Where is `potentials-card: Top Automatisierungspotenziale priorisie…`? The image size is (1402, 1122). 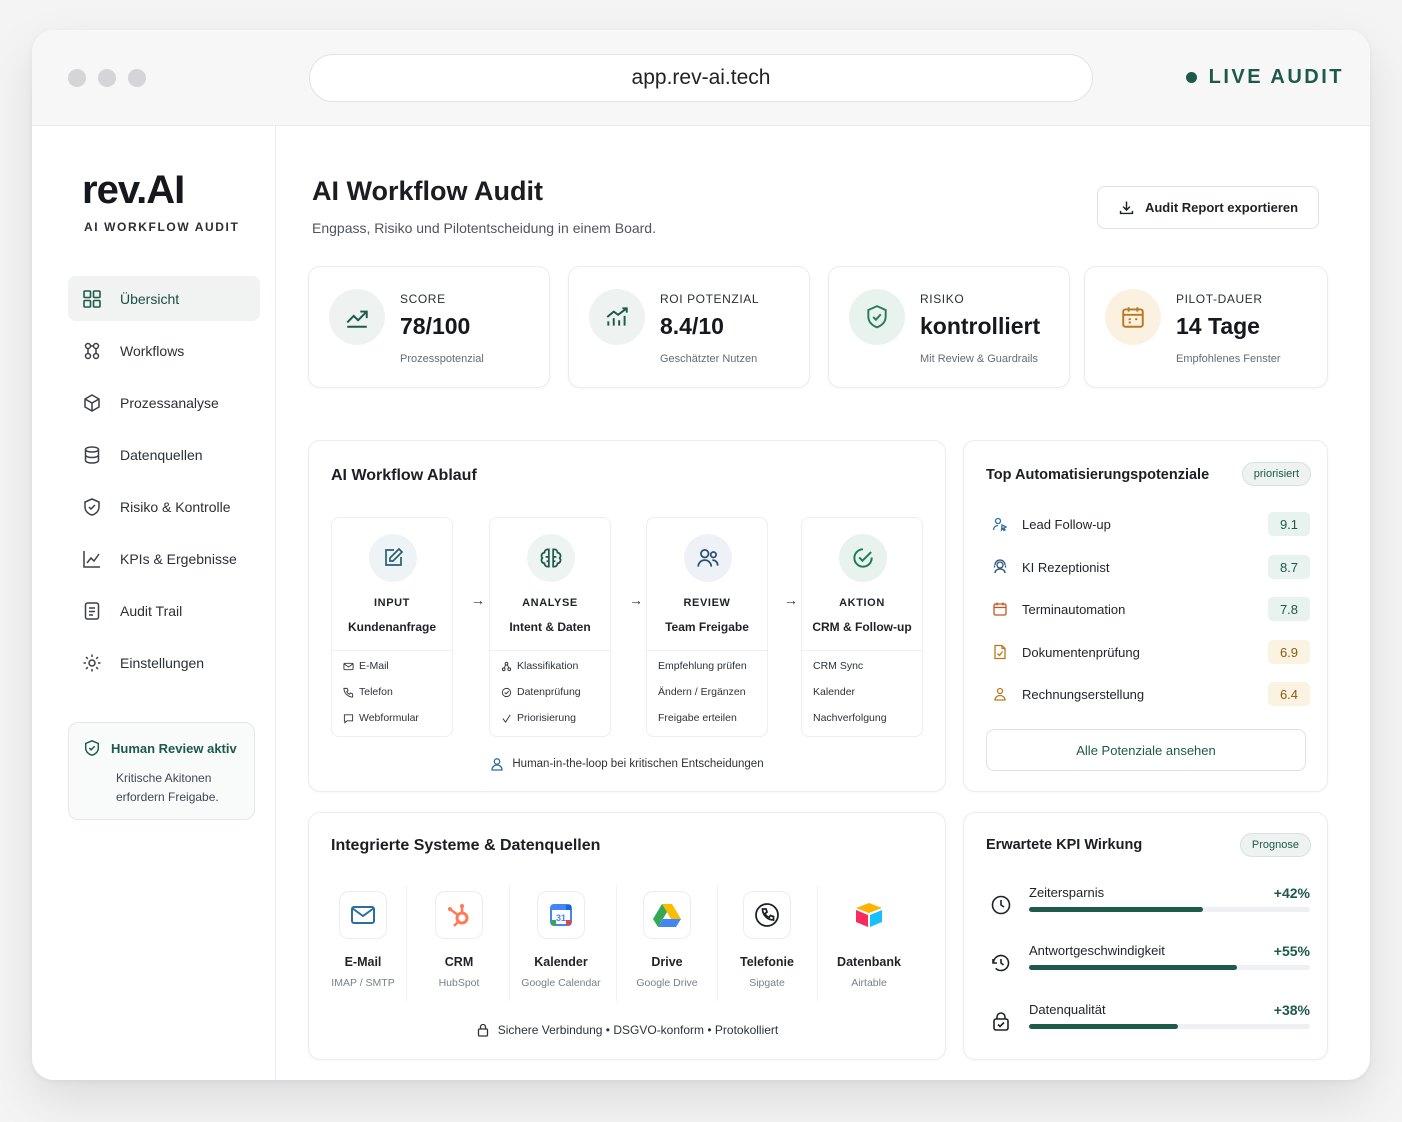 potentials-card: Top Automatisierungspotenziale priorisie… is located at coordinates (1145, 616).